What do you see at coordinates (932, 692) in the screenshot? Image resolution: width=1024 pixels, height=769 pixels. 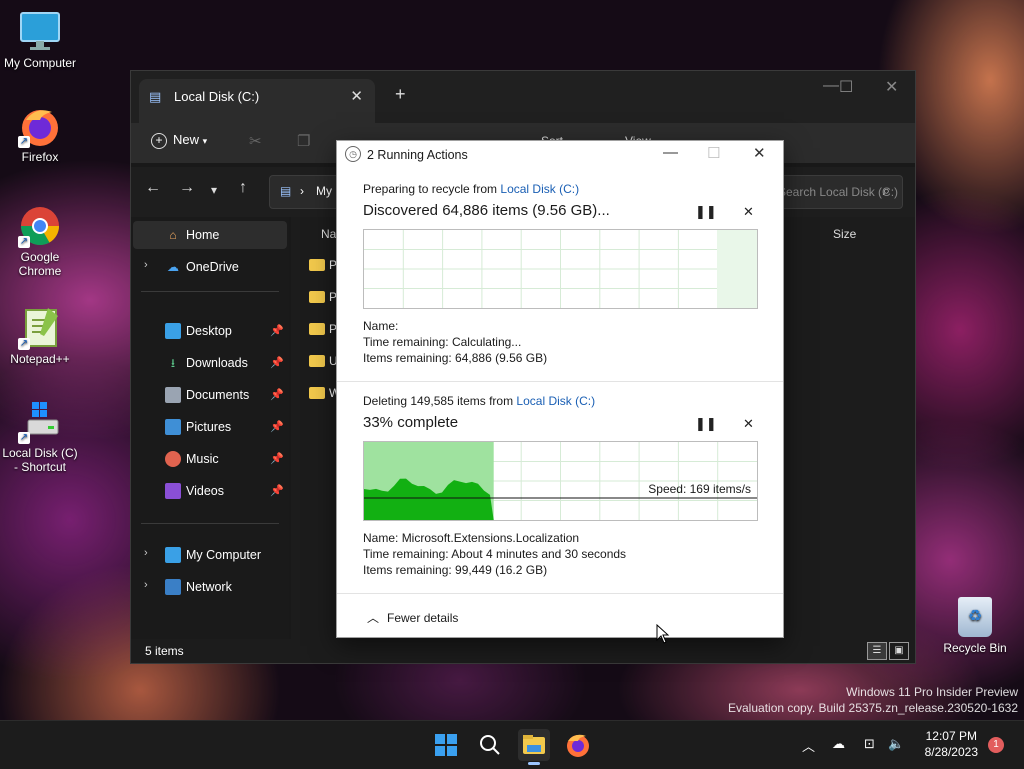 I see `watermark-line-1: Windows 11 Pro Insider Preview` at bounding box center [932, 692].